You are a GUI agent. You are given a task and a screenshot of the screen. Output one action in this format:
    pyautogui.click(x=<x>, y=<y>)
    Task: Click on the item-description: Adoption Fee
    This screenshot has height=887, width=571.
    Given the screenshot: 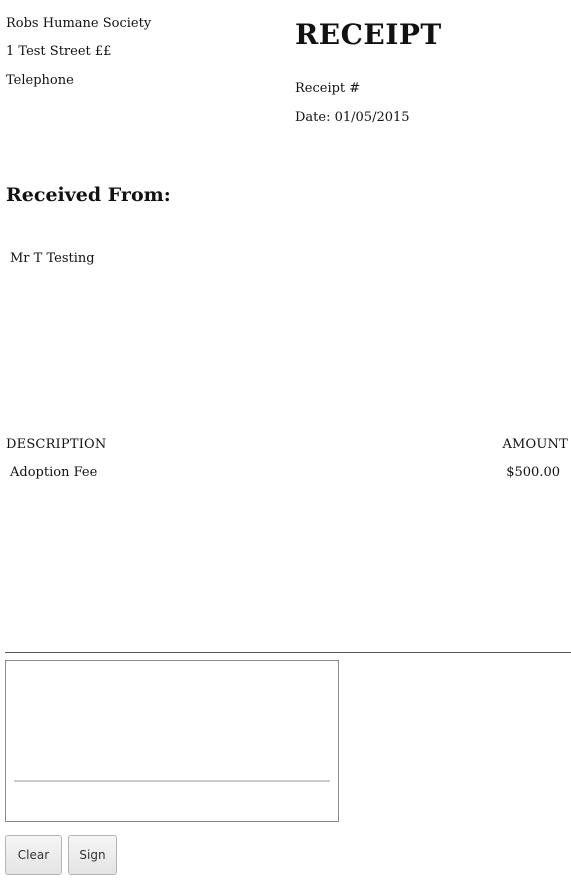 What is the action you would take?
    pyautogui.click(x=54, y=472)
    